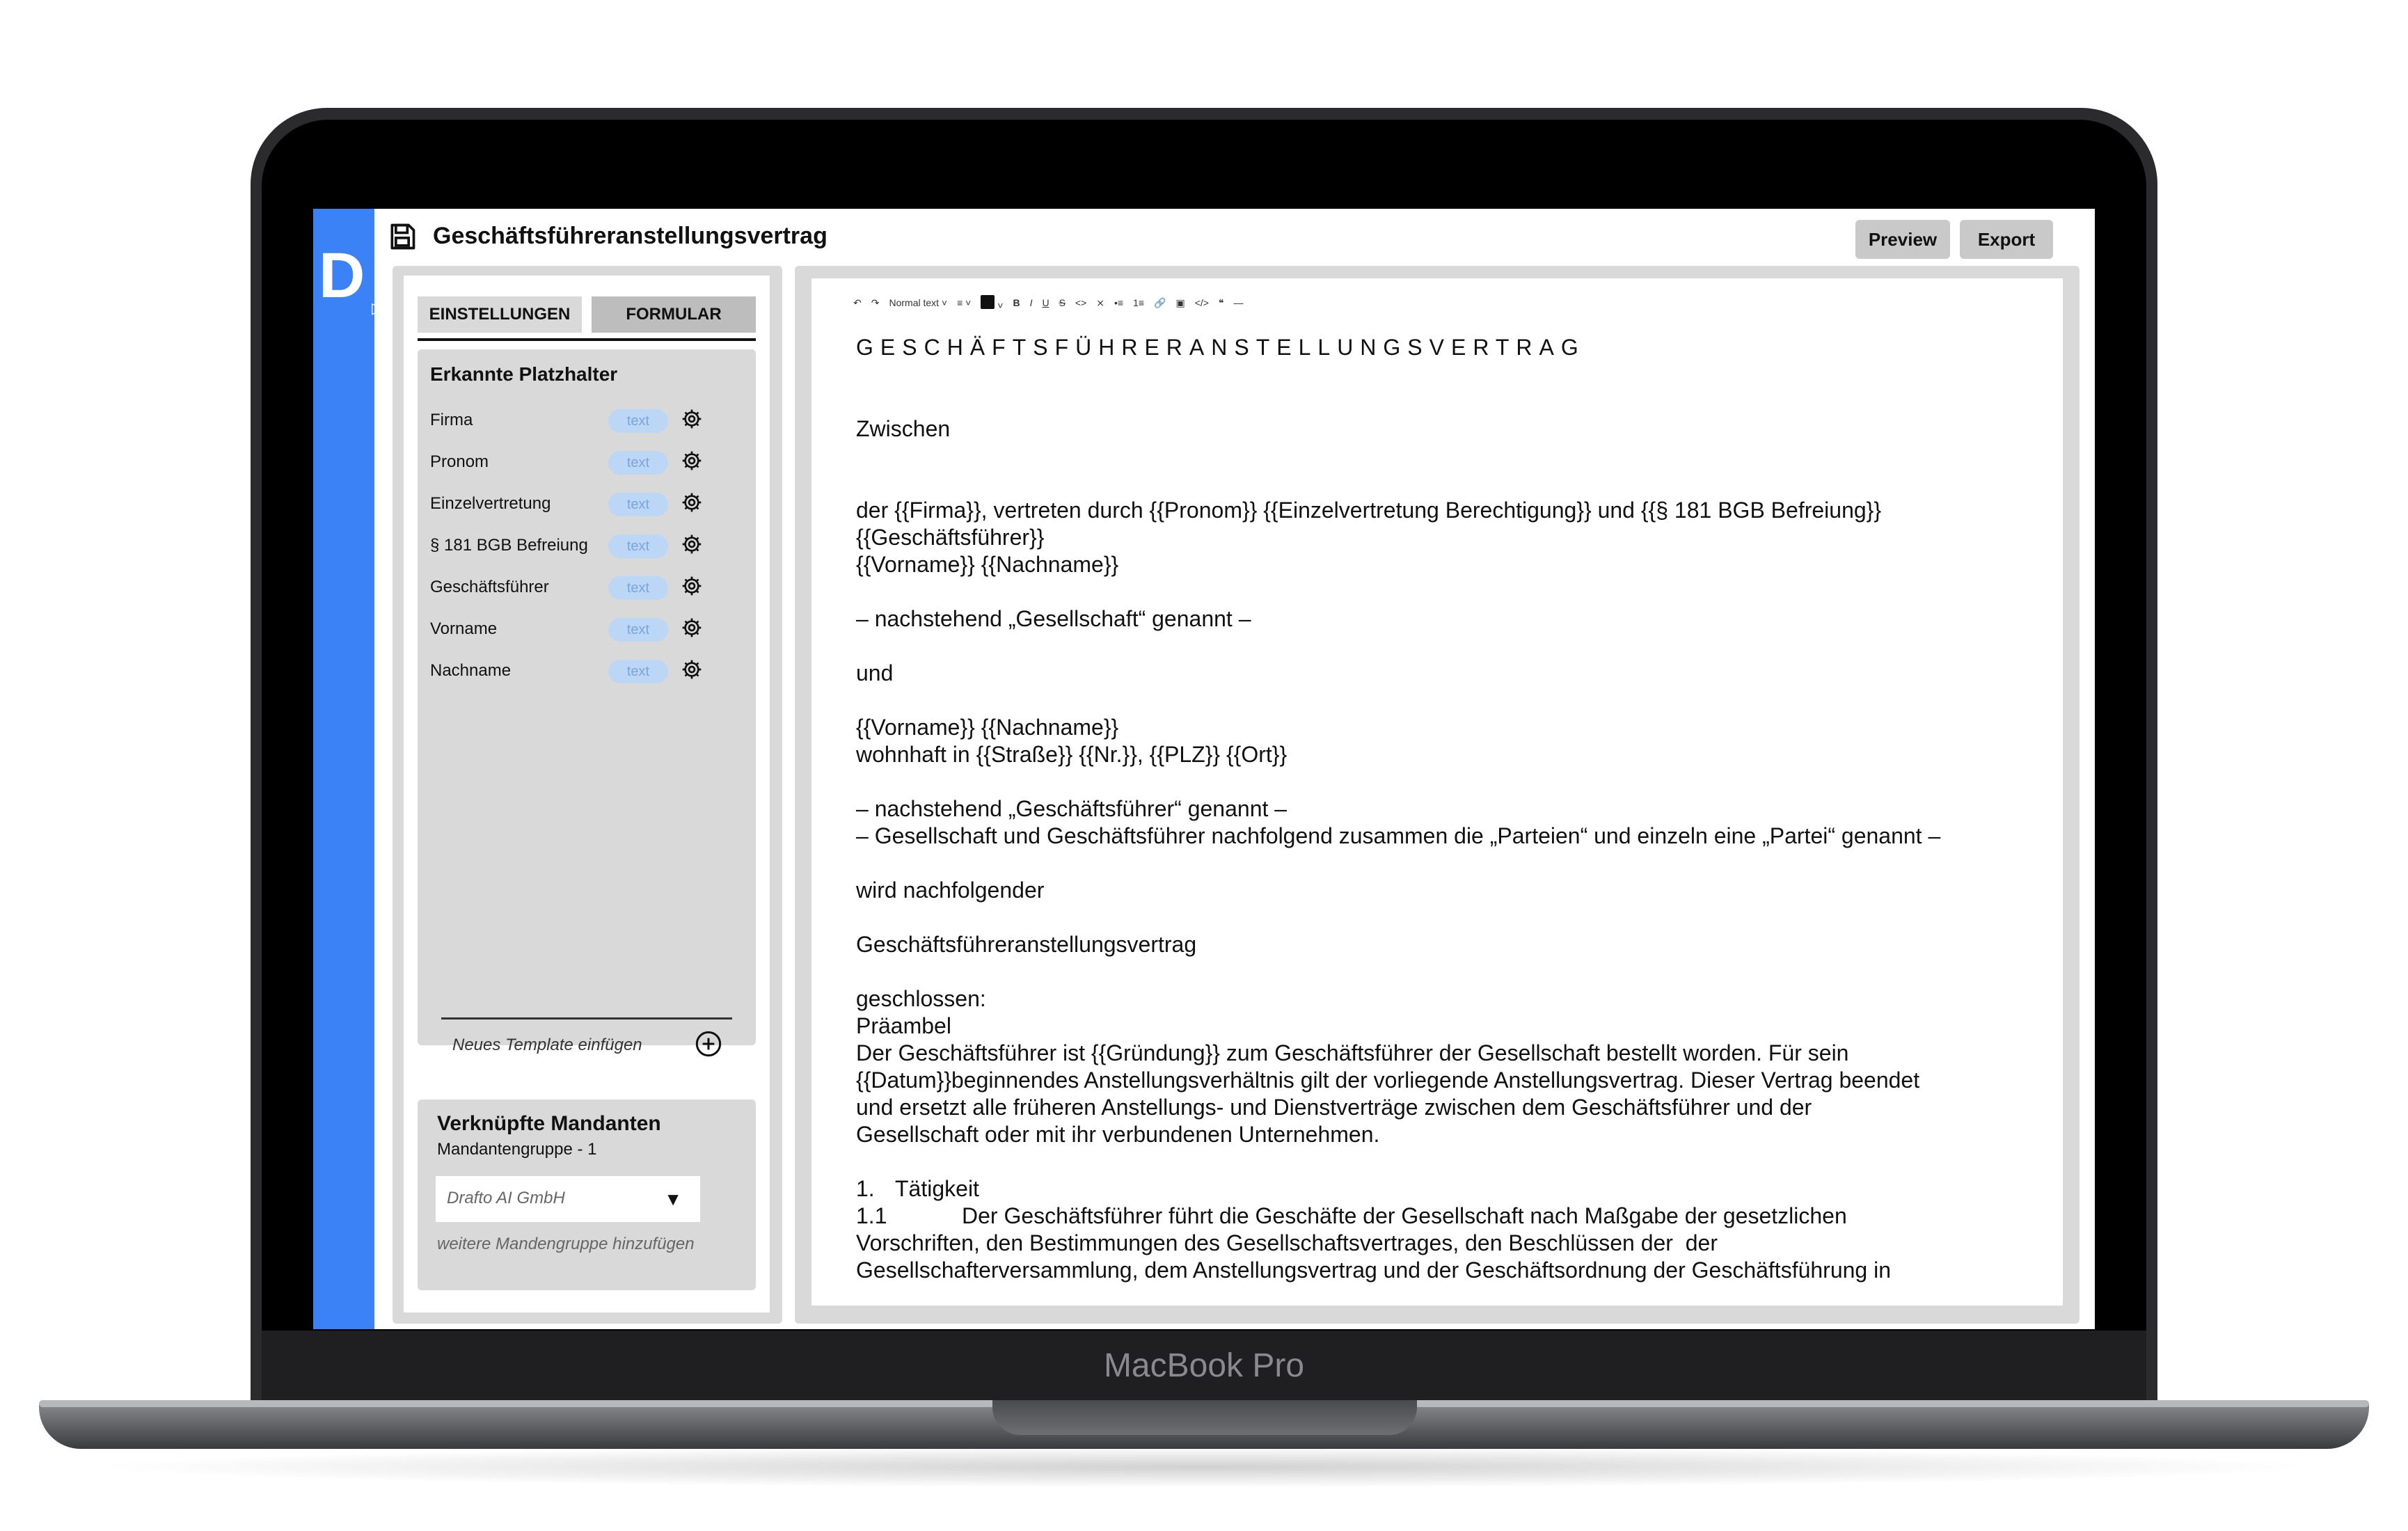 The width and height of the screenshot is (2408, 1531). What do you see at coordinates (1026, 944) in the screenshot?
I see `doc-paragraph: Geschäftsführeranstellungsvertrag` at bounding box center [1026, 944].